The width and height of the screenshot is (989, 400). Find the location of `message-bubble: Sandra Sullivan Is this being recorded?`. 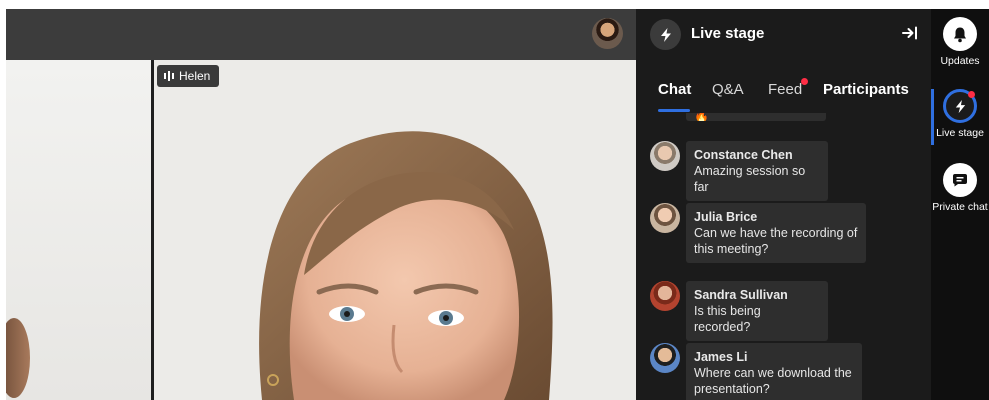

message-bubble: Sandra Sullivan Is this being recorded? is located at coordinates (757, 311).